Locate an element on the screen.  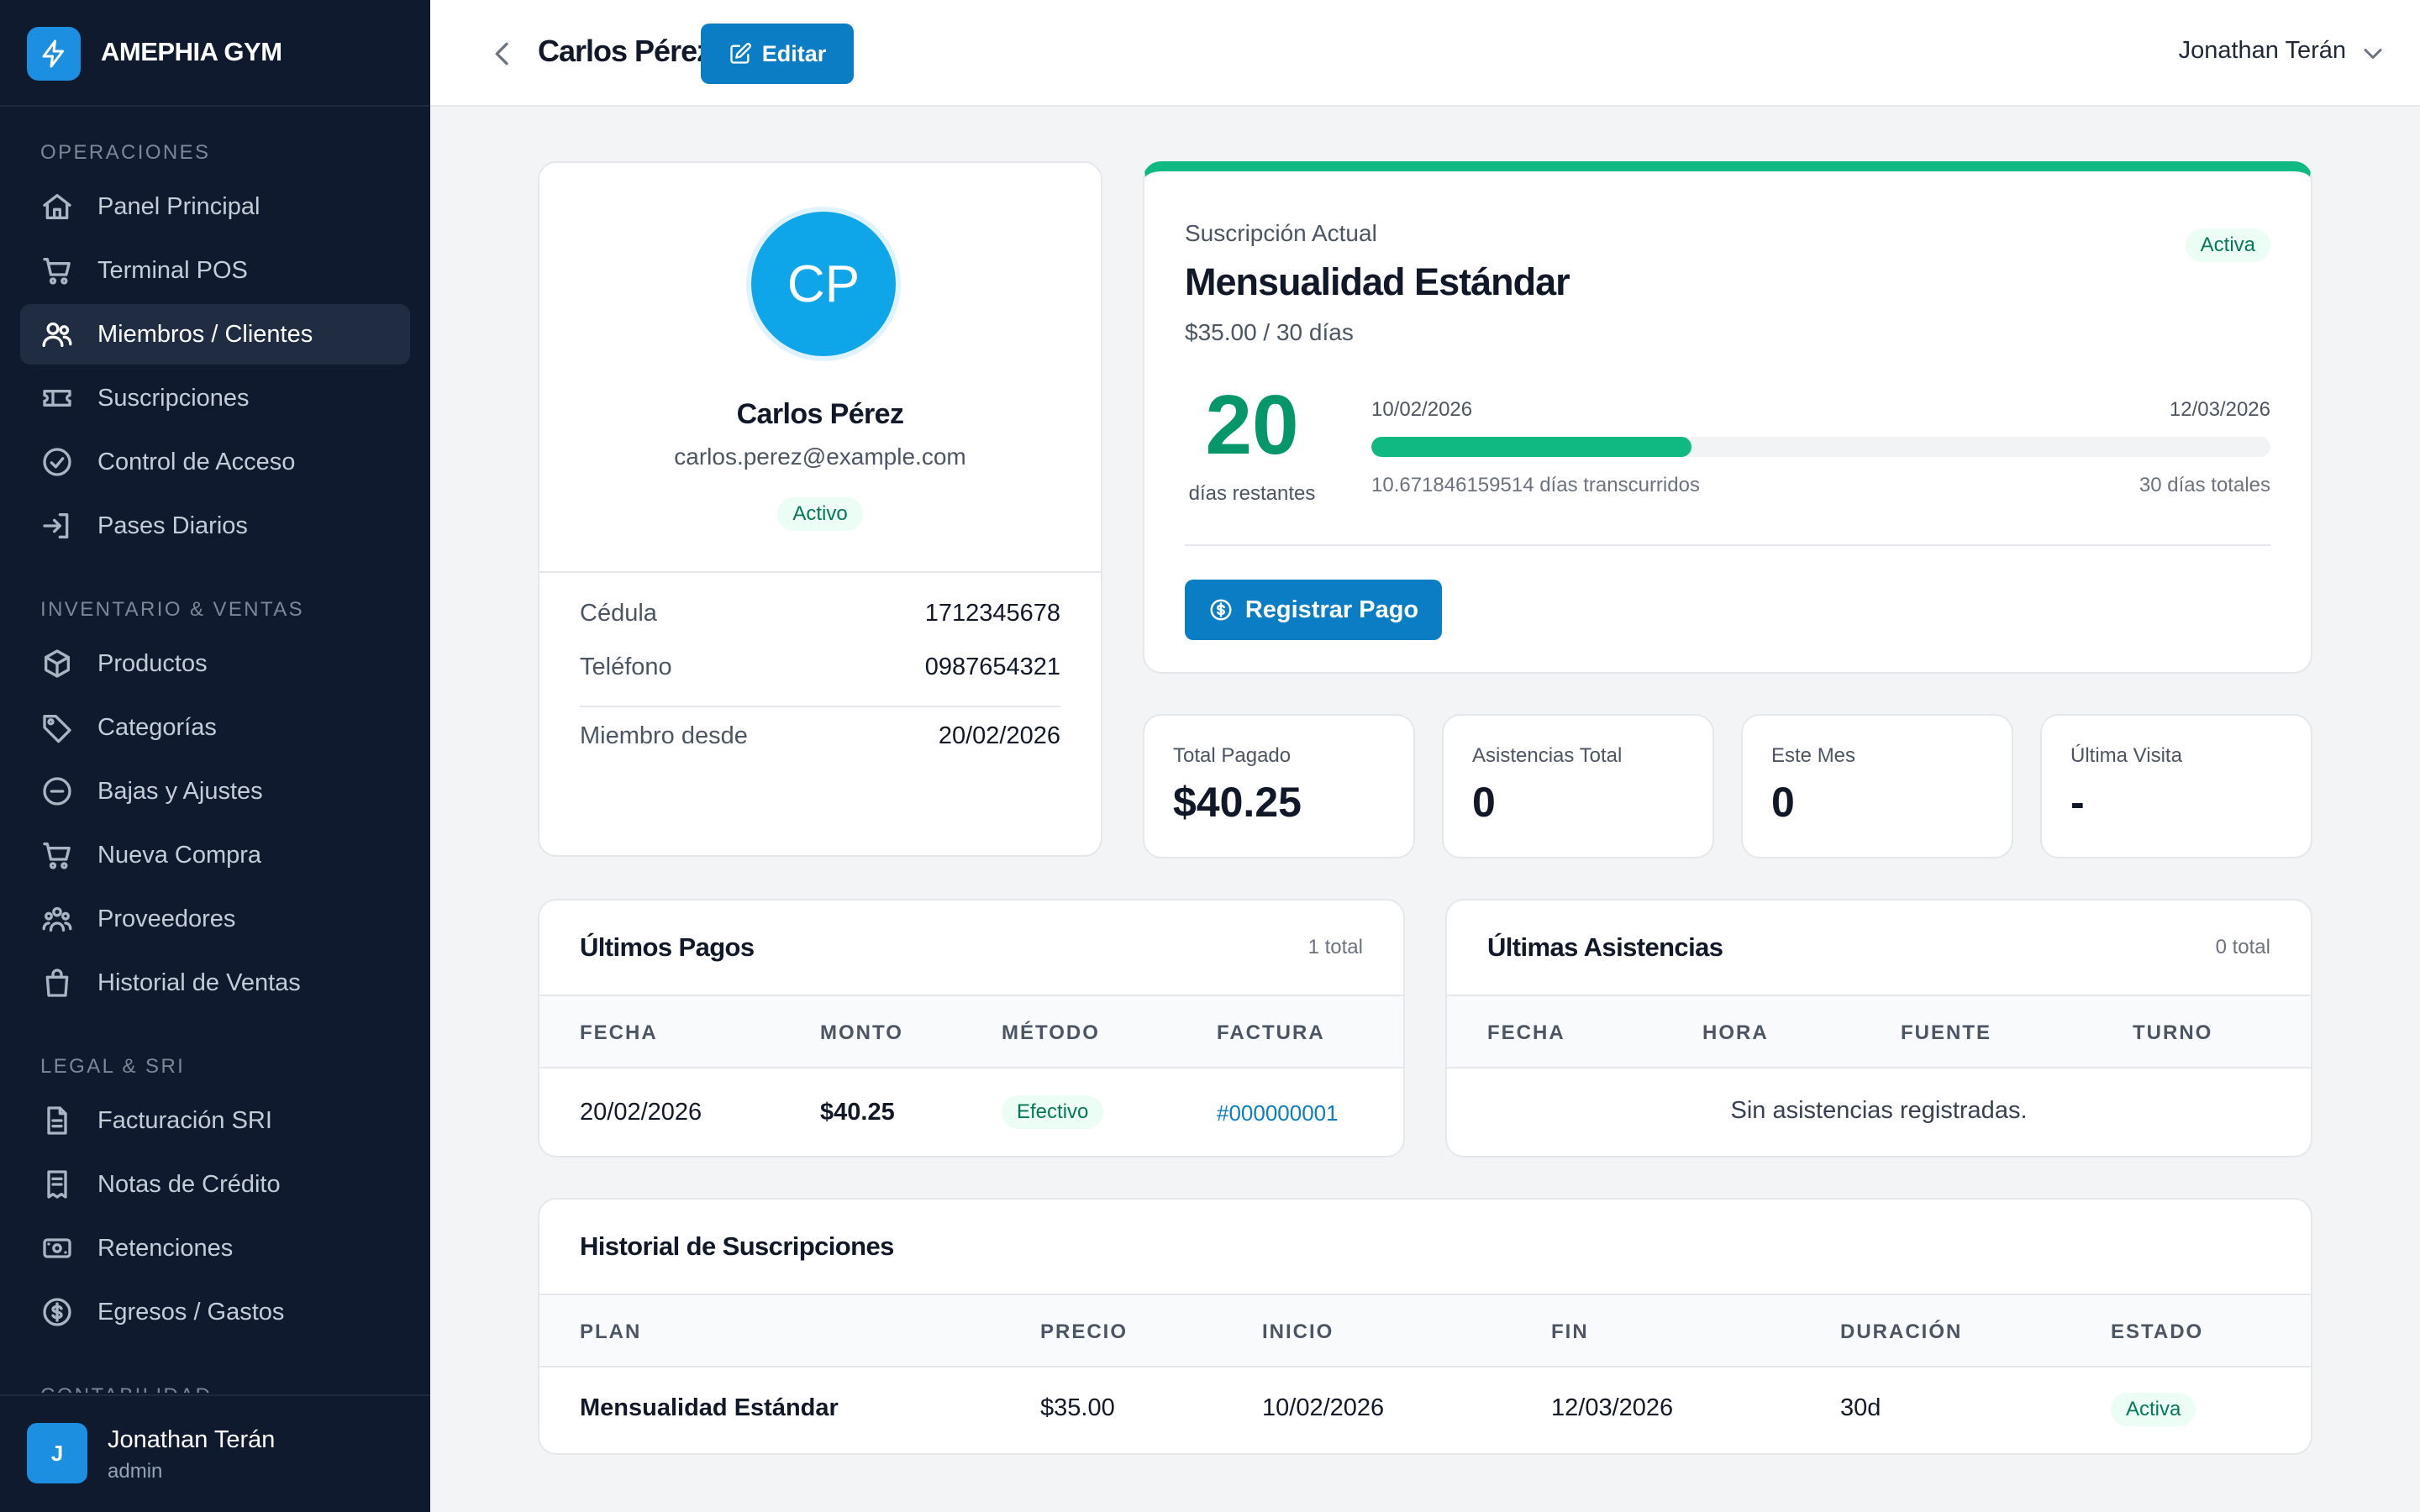
box-icon is located at coordinates (57, 663).